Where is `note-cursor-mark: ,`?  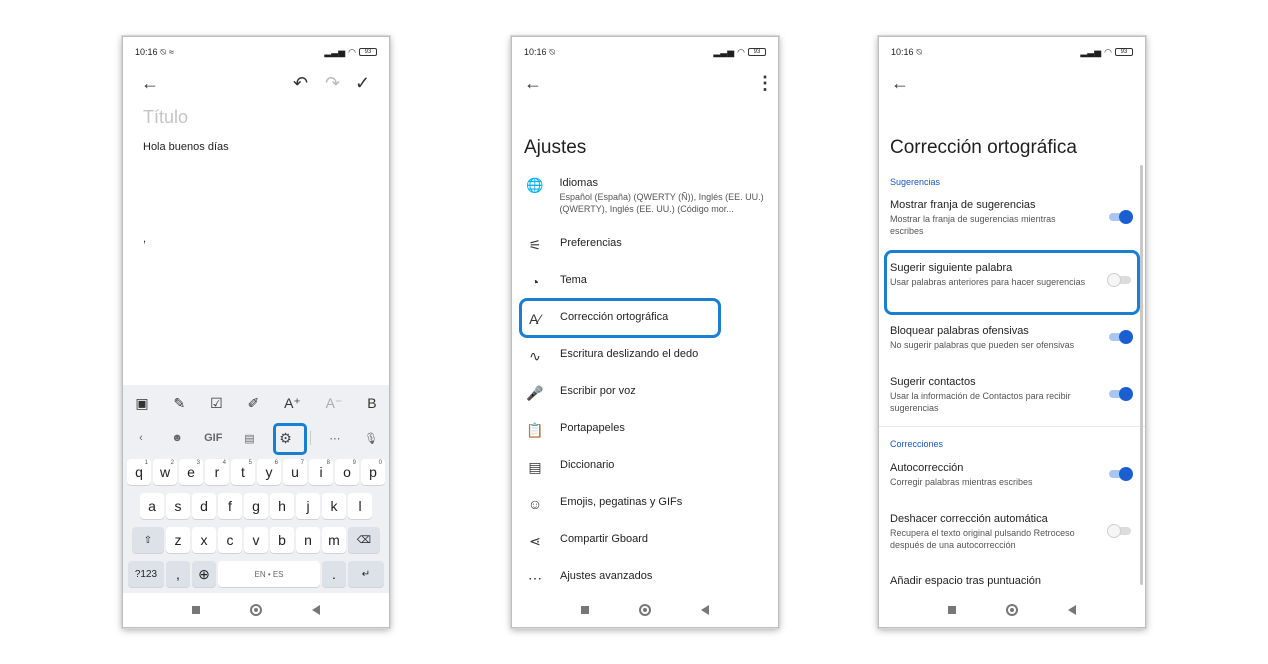
note-cursor-mark: , is located at coordinates (145, 239).